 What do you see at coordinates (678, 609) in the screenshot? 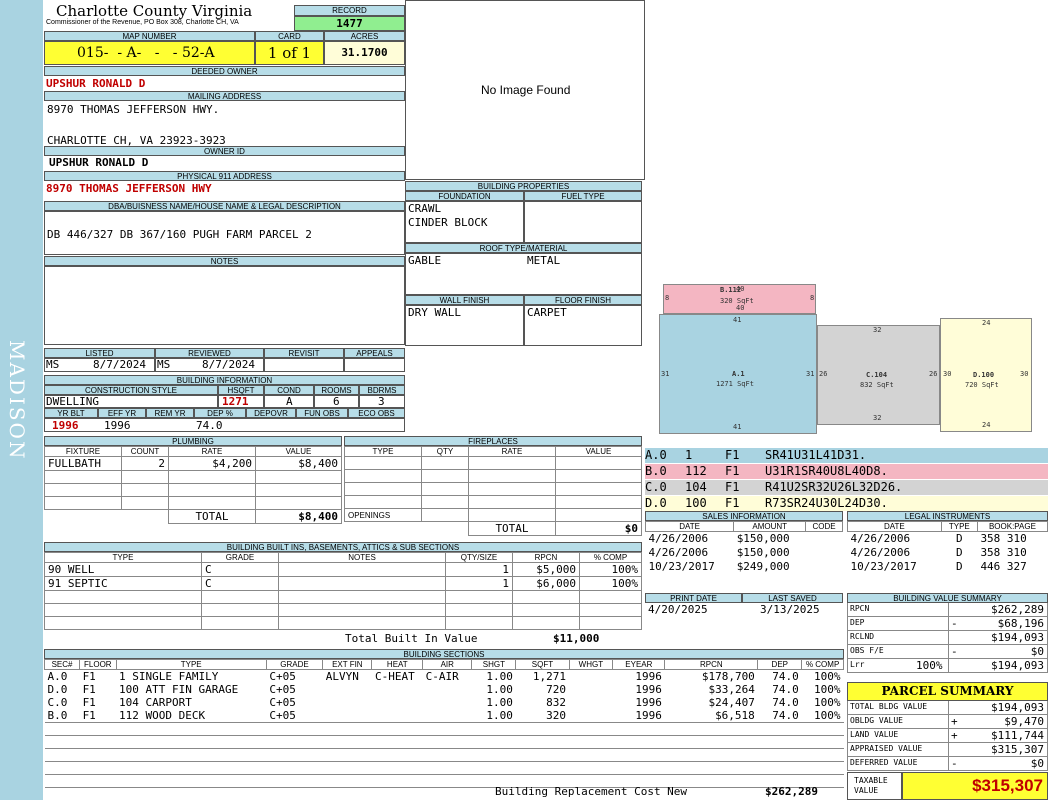
I see `print-date: 4/20/2025` at bounding box center [678, 609].